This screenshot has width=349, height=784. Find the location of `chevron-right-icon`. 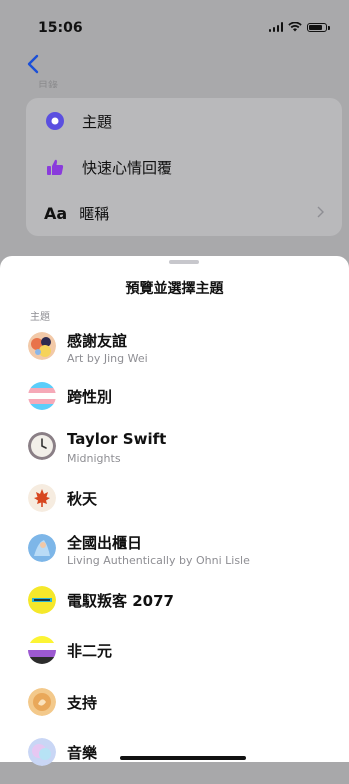

chevron-right-icon is located at coordinates (320, 212).